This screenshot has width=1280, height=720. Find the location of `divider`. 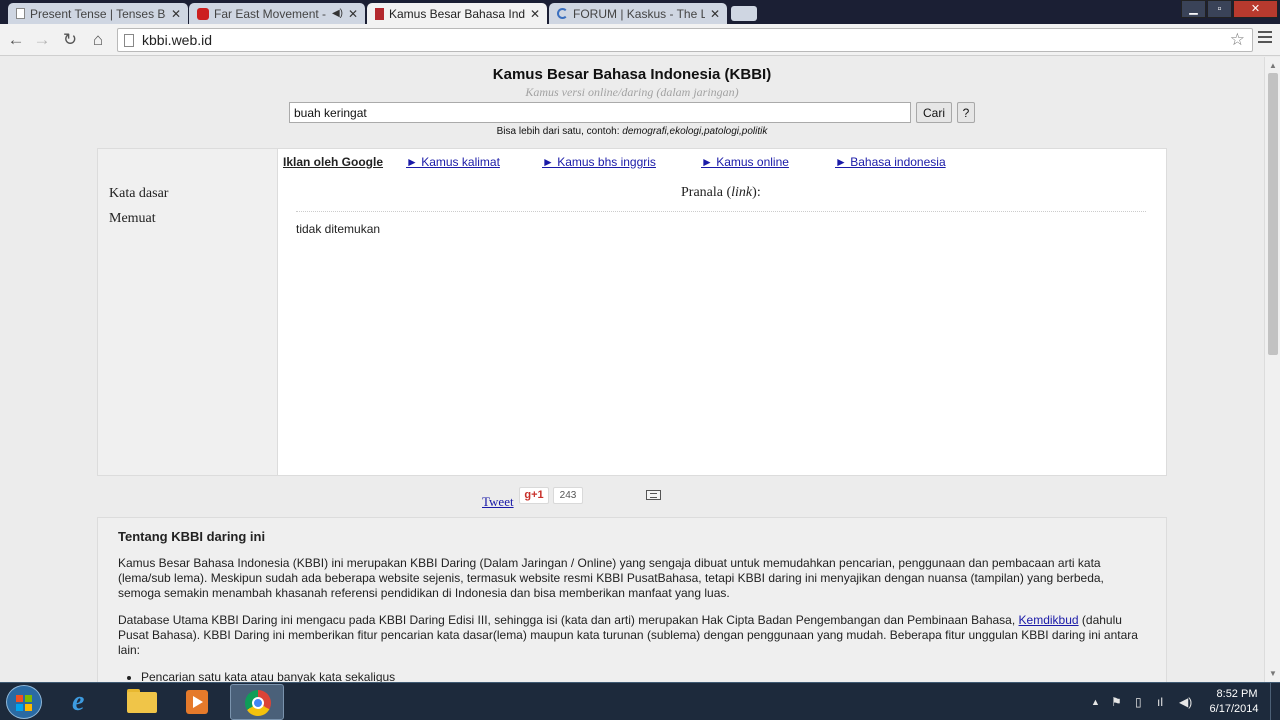

divider is located at coordinates (721, 211).